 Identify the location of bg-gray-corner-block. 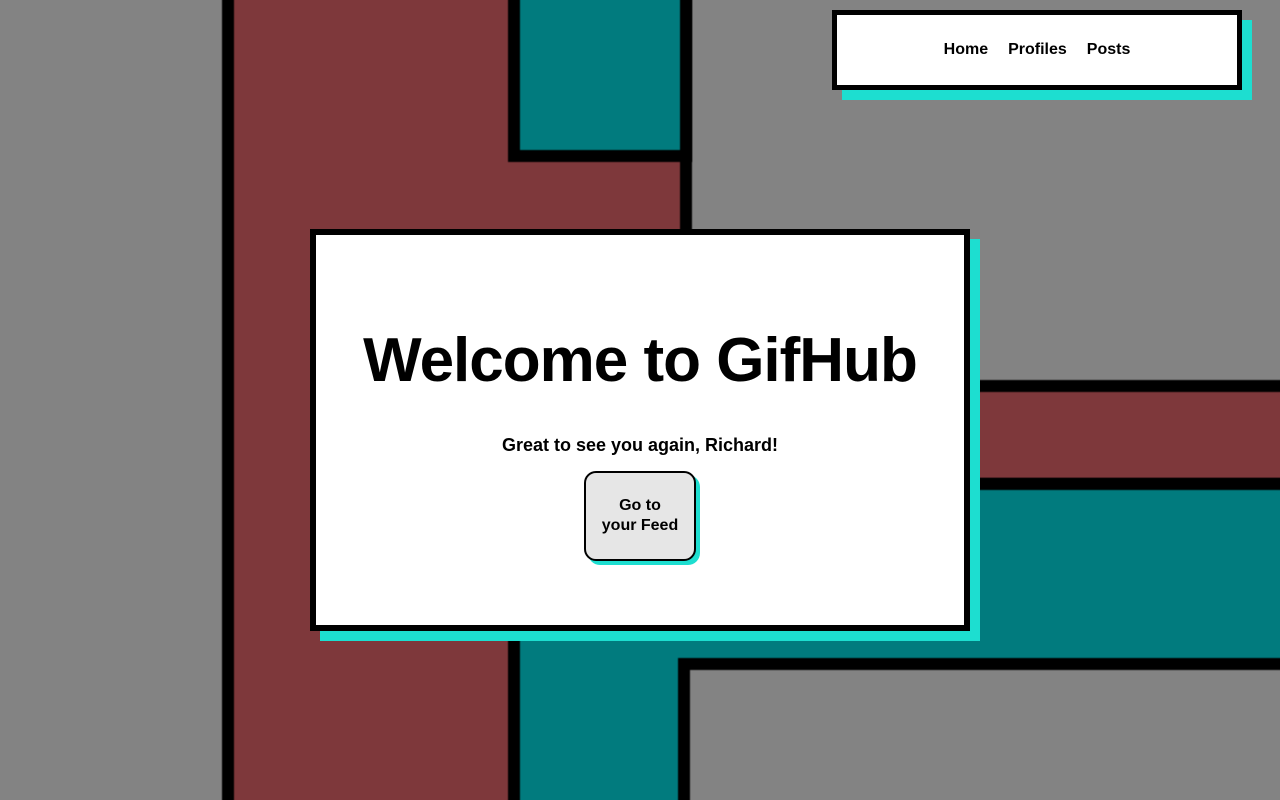
(979, 729).